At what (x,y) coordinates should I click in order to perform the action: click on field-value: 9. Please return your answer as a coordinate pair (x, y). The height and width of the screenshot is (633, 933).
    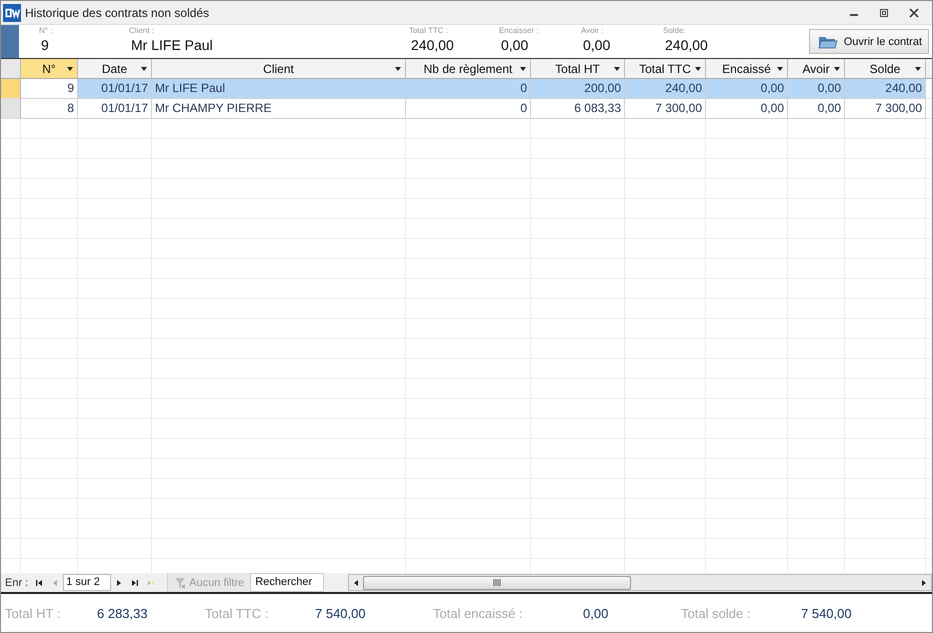
    Looking at the image, I should click on (45, 45).